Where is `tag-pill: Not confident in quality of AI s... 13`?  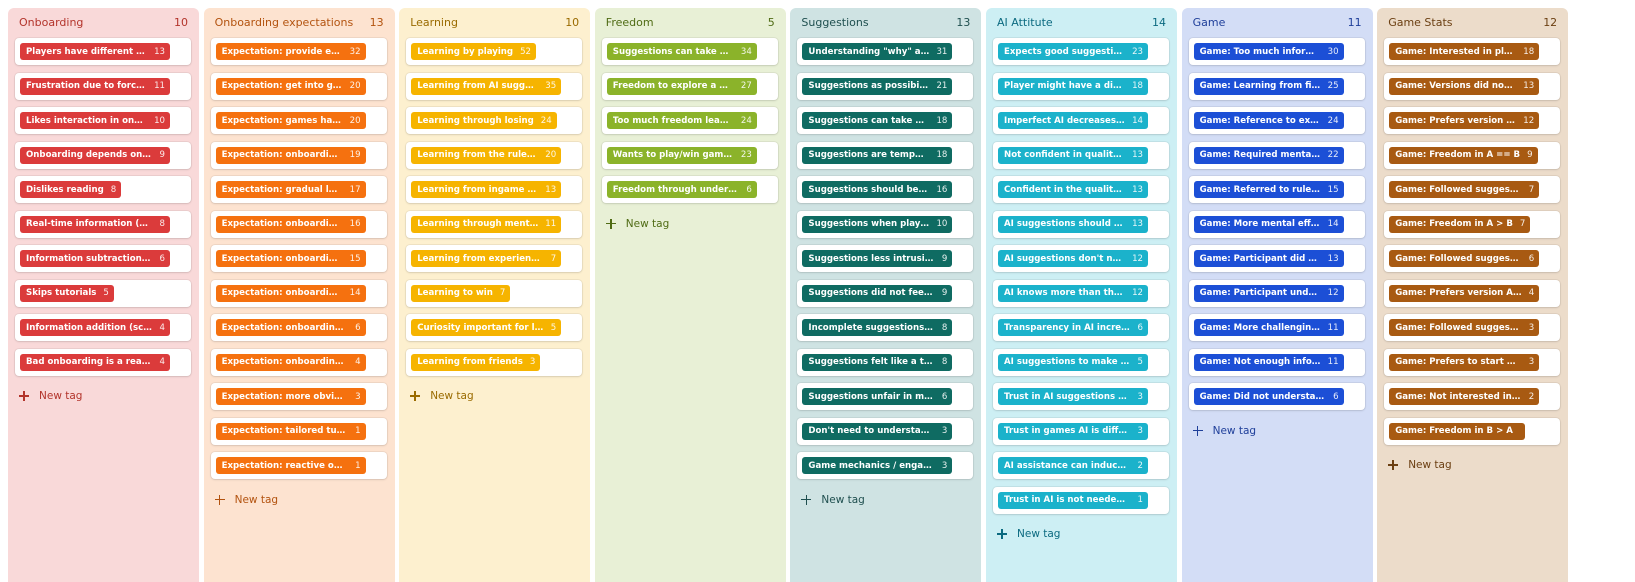
tag-pill: Not confident in quality of AI s... 13 is located at coordinates (1073, 155).